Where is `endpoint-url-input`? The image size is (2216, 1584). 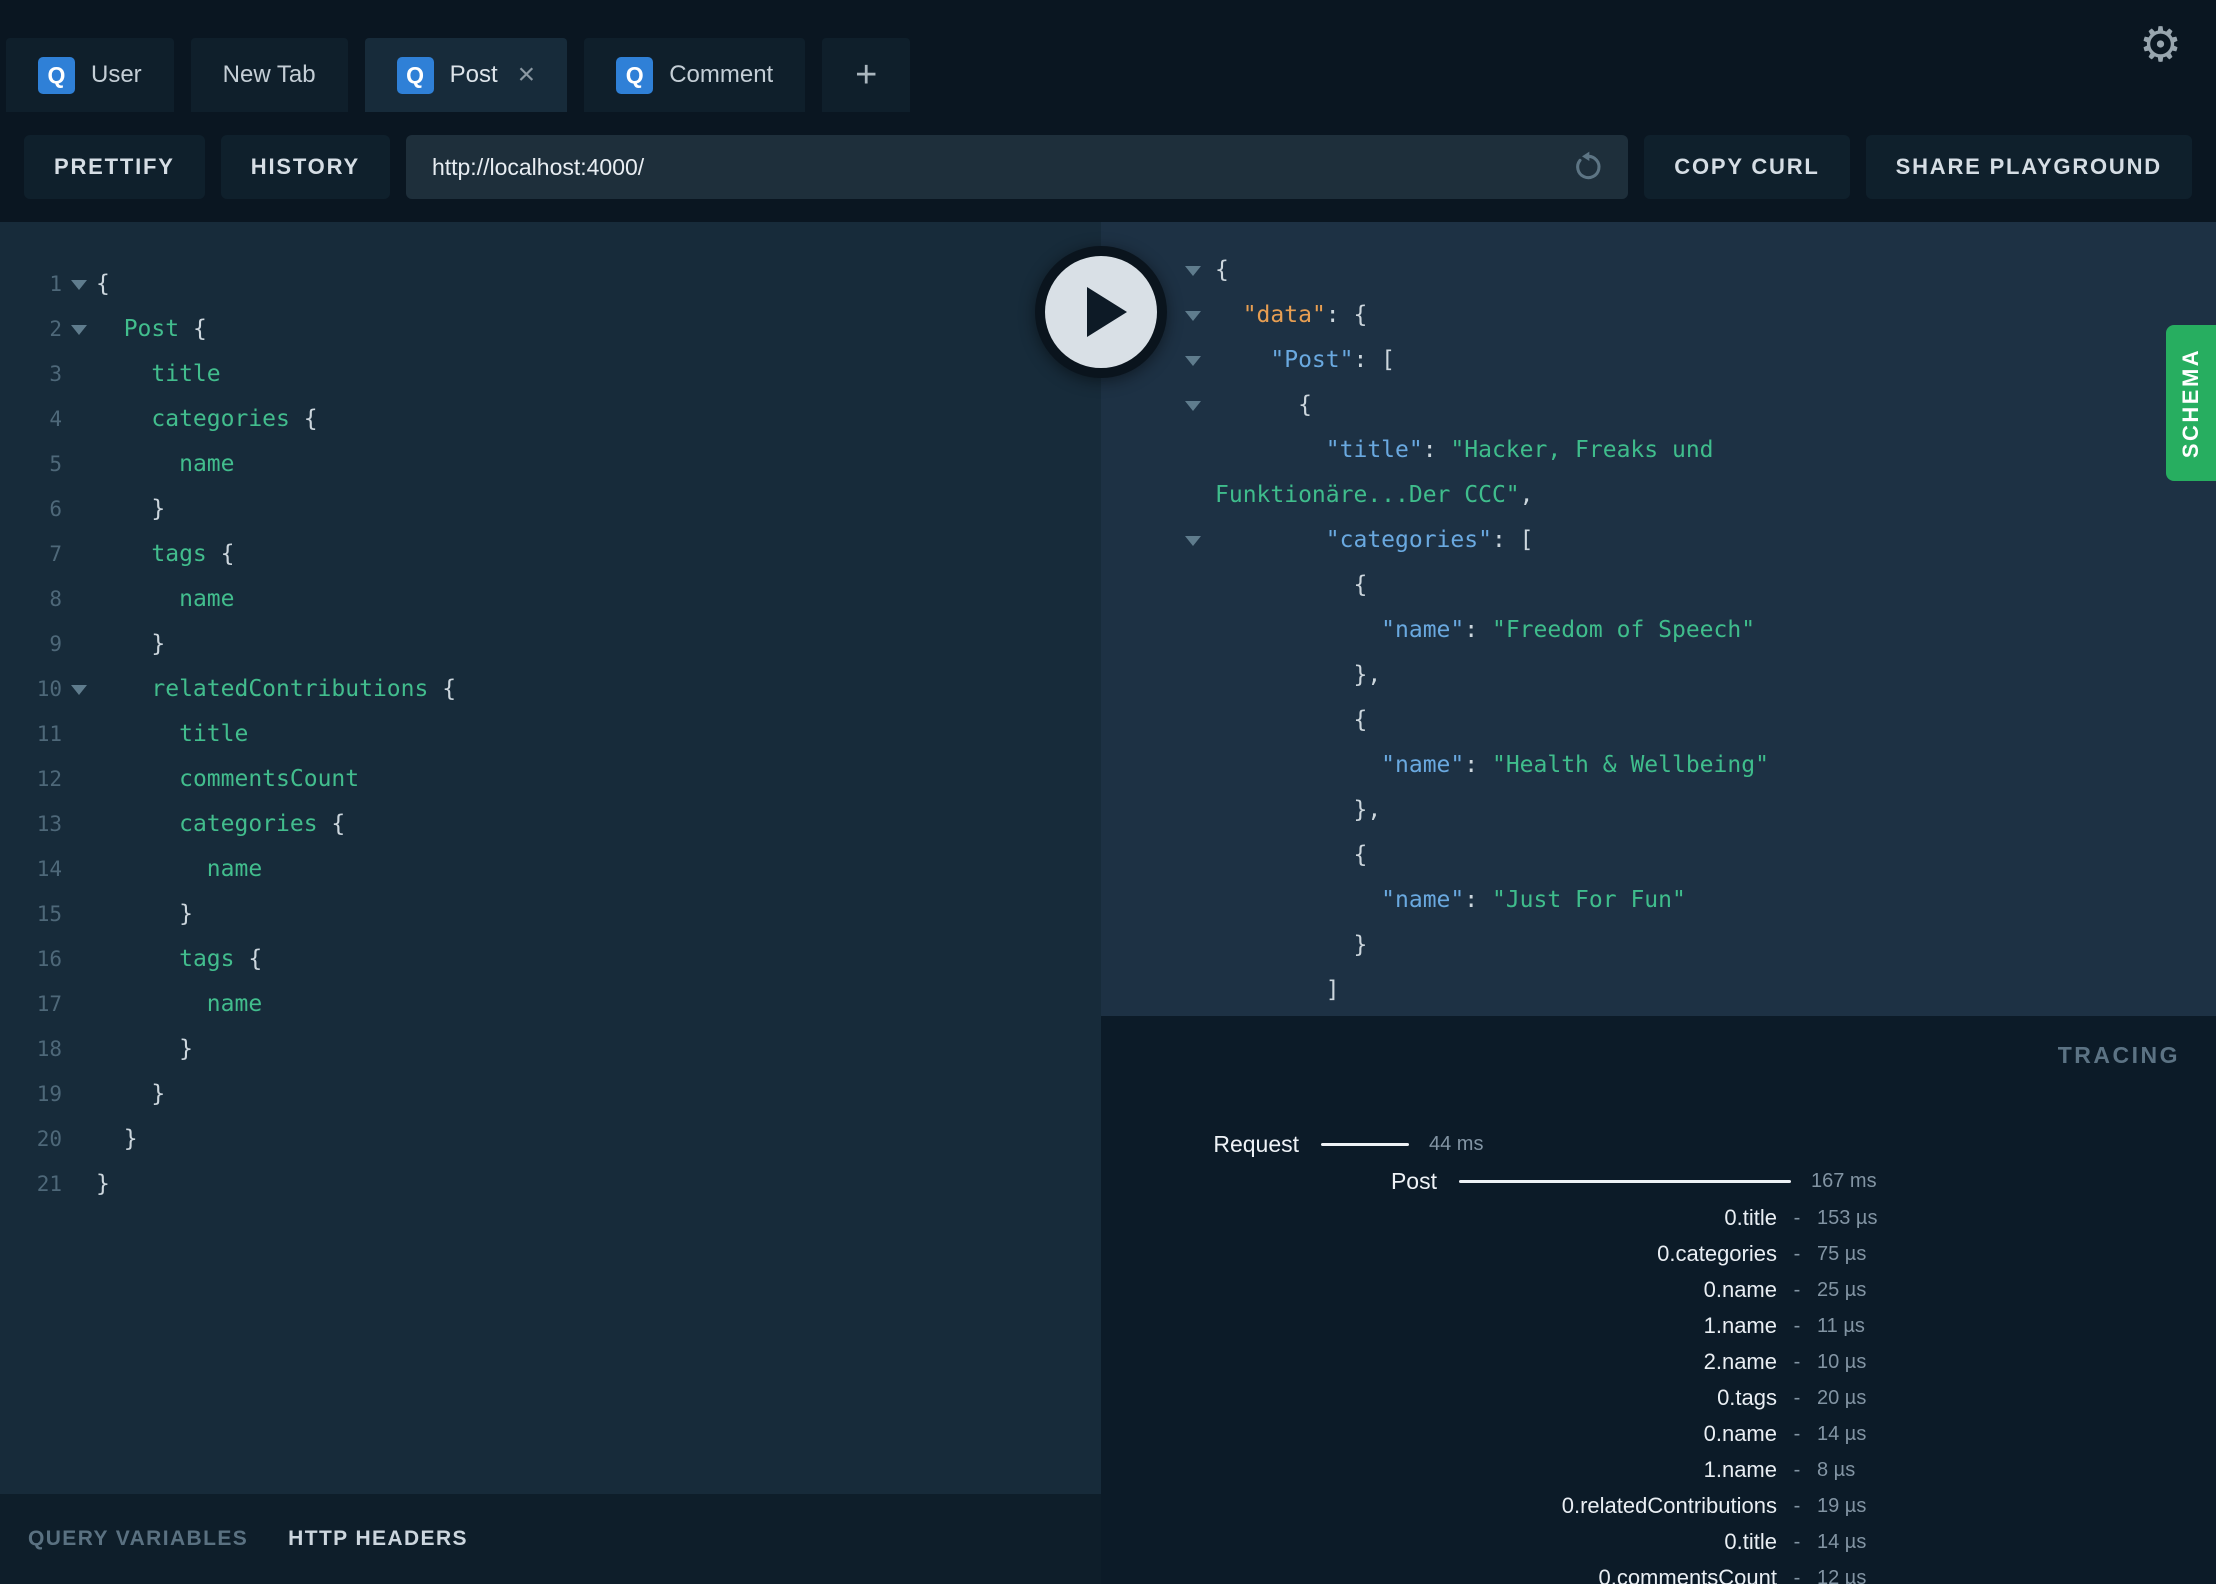
endpoint-url-input is located at coordinates (993, 167).